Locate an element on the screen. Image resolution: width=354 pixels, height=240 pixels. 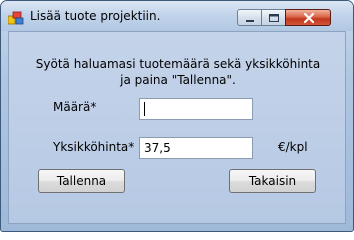
quantity-field is located at coordinates (196, 109).